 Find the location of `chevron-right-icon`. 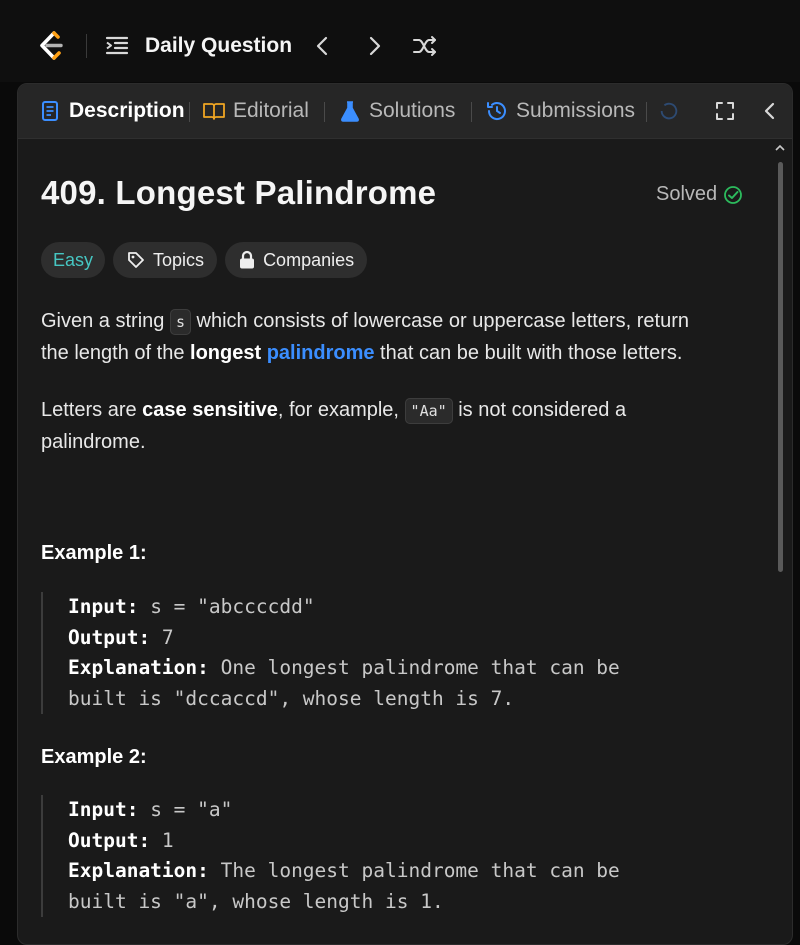

chevron-right-icon is located at coordinates (375, 46).